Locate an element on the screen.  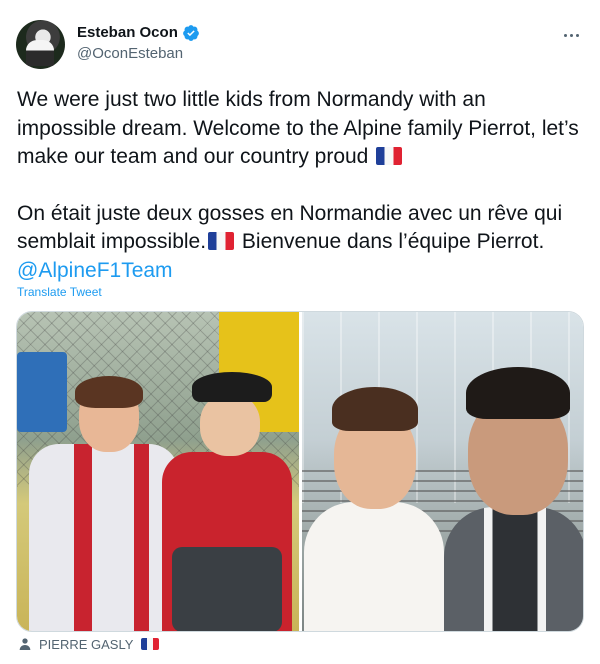
person-icon is located at coordinates (25, 644).